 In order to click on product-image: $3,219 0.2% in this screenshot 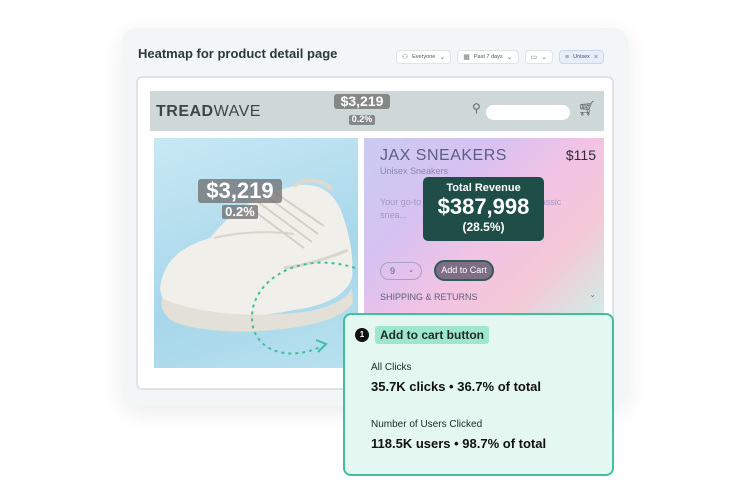, I will do `click(256, 253)`.